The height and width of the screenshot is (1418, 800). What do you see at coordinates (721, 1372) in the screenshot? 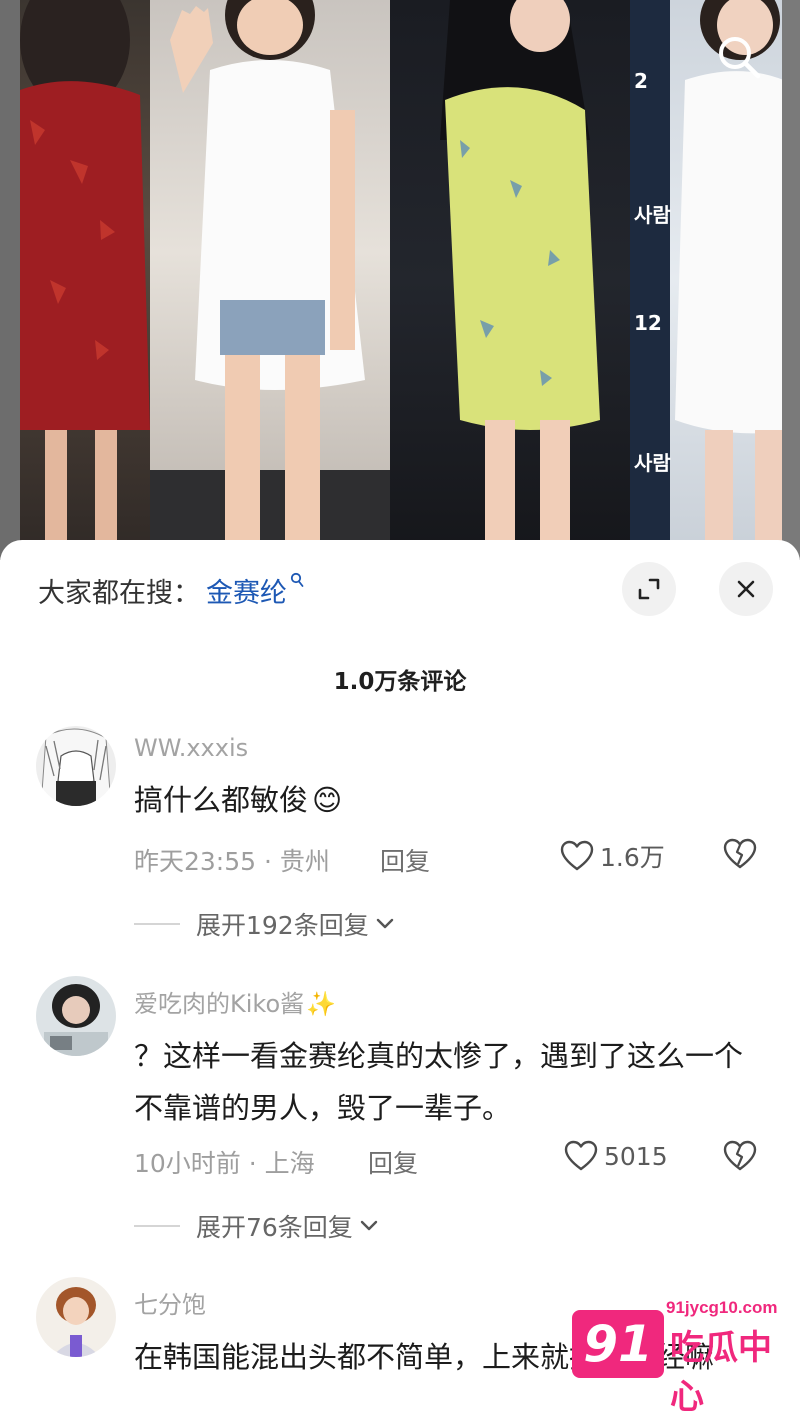
I see `watermark-name: 吃瓜中心` at bounding box center [721, 1372].